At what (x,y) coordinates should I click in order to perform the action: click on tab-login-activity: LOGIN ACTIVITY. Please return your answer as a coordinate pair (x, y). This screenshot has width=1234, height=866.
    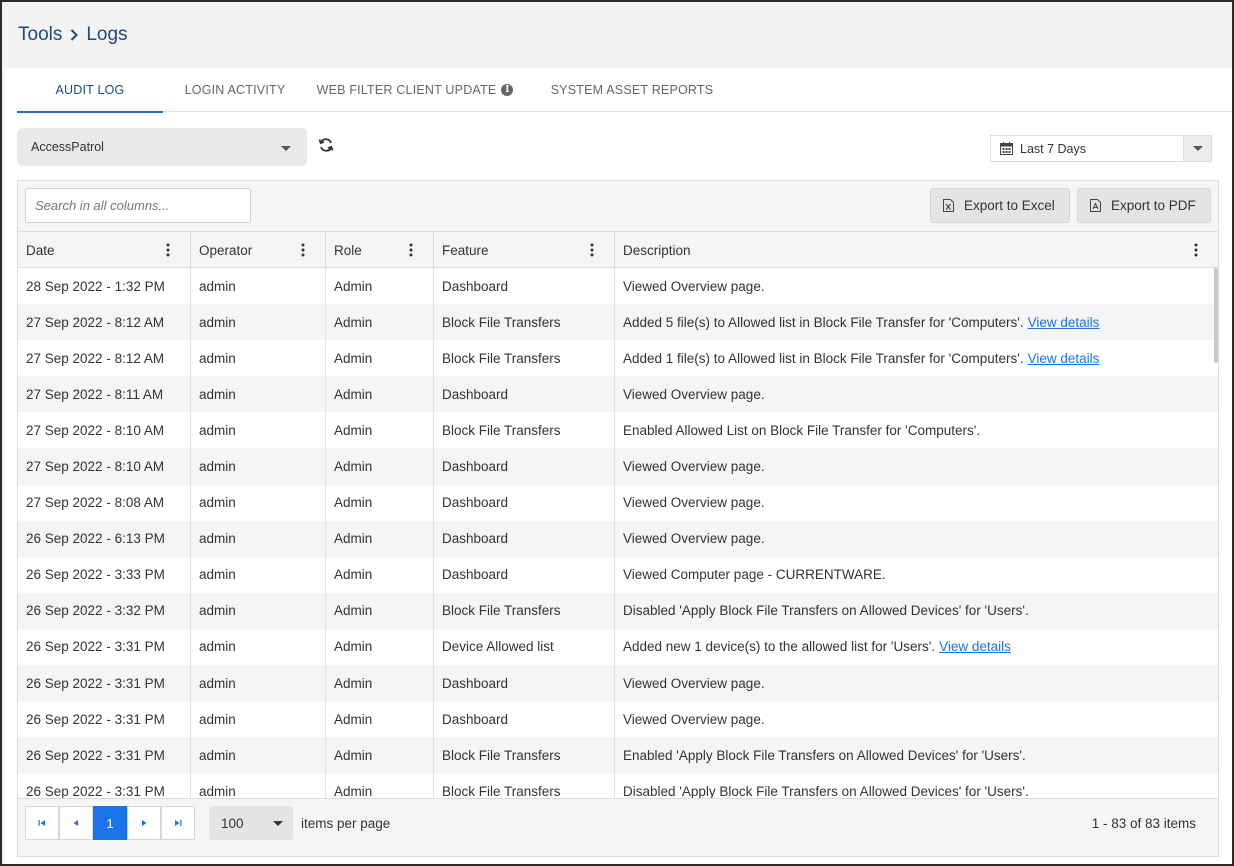
    Looking at the image, I should click on (235, 90).